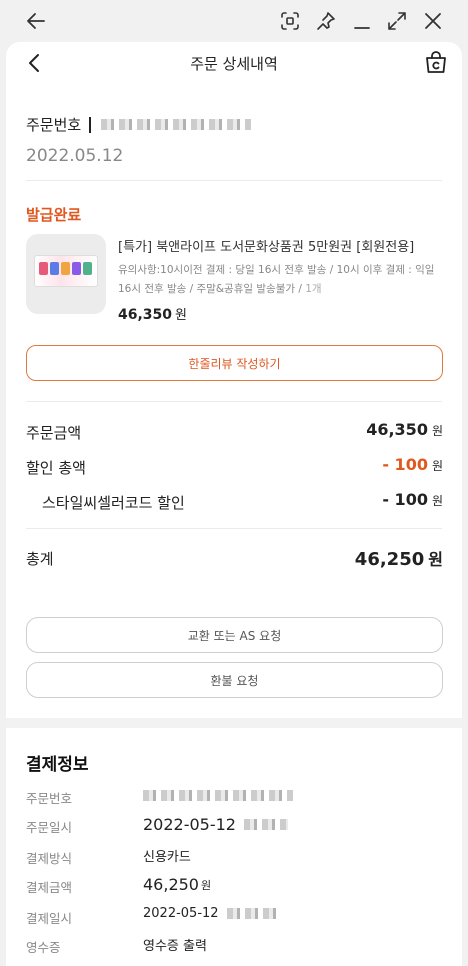 Image resolution: width=468 pixels, height=966 pixels. Describe the element at coordinates (397, 429) in the screenshot. I see `order-amount-number: 46,350` at that location.